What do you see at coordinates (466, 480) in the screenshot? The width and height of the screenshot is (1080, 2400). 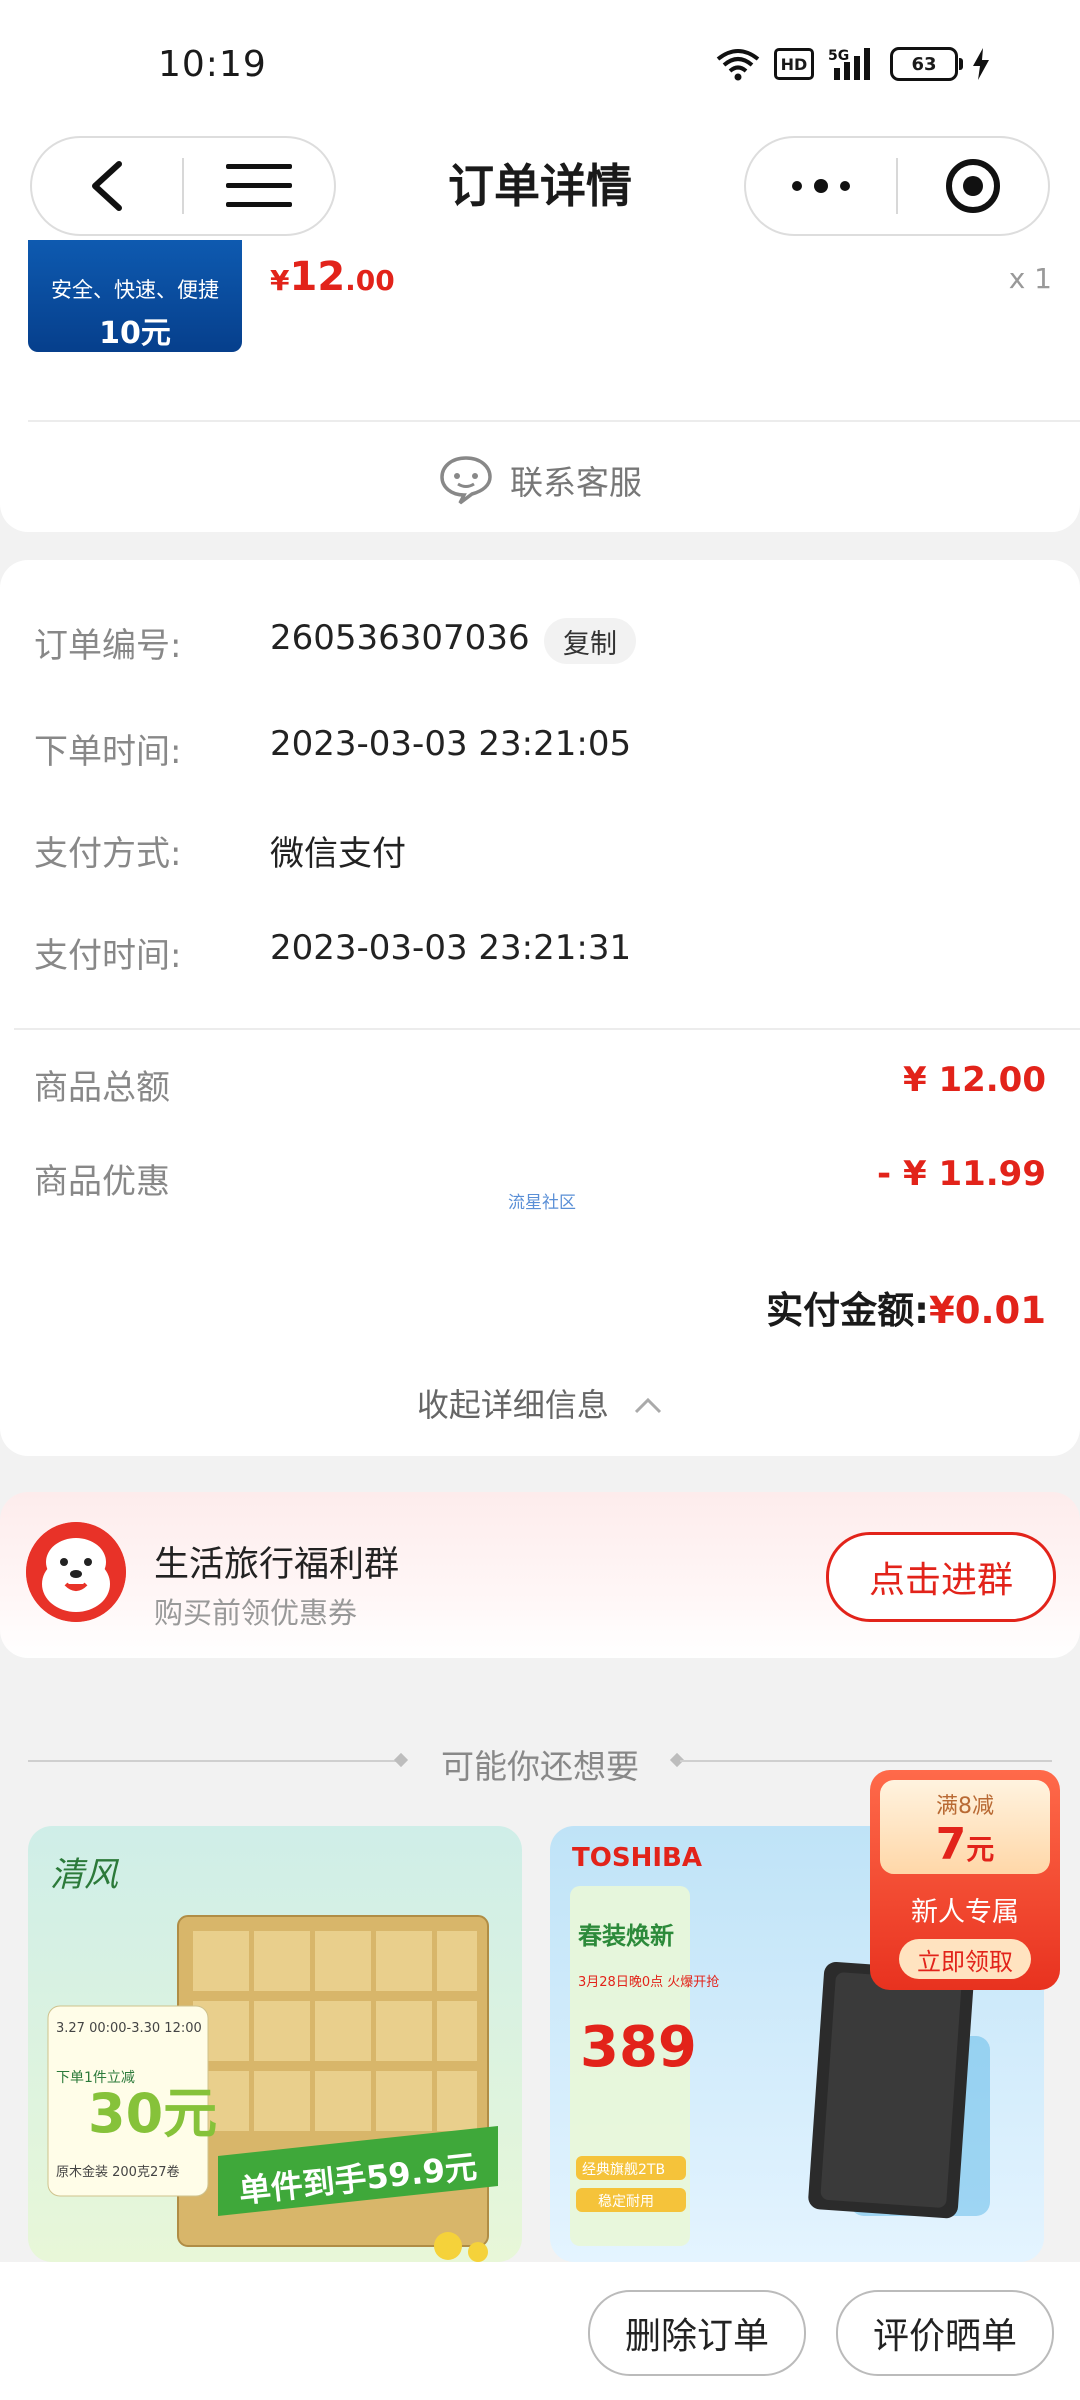 I see `chat-bubble-icon` at bounding box center [466, 480].